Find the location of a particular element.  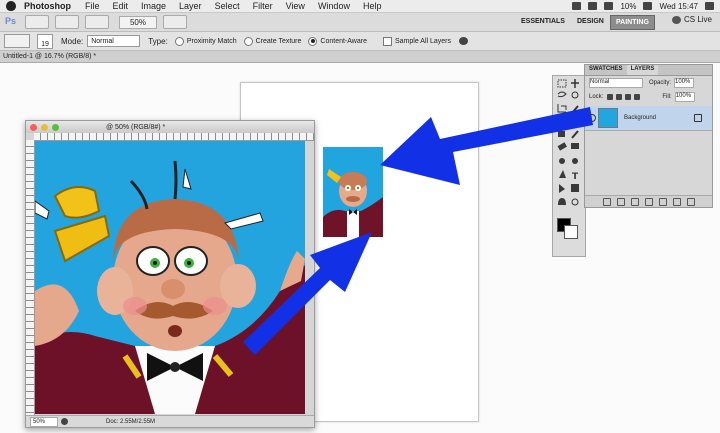

tools-panel: T is located at coordinates (569, 166).